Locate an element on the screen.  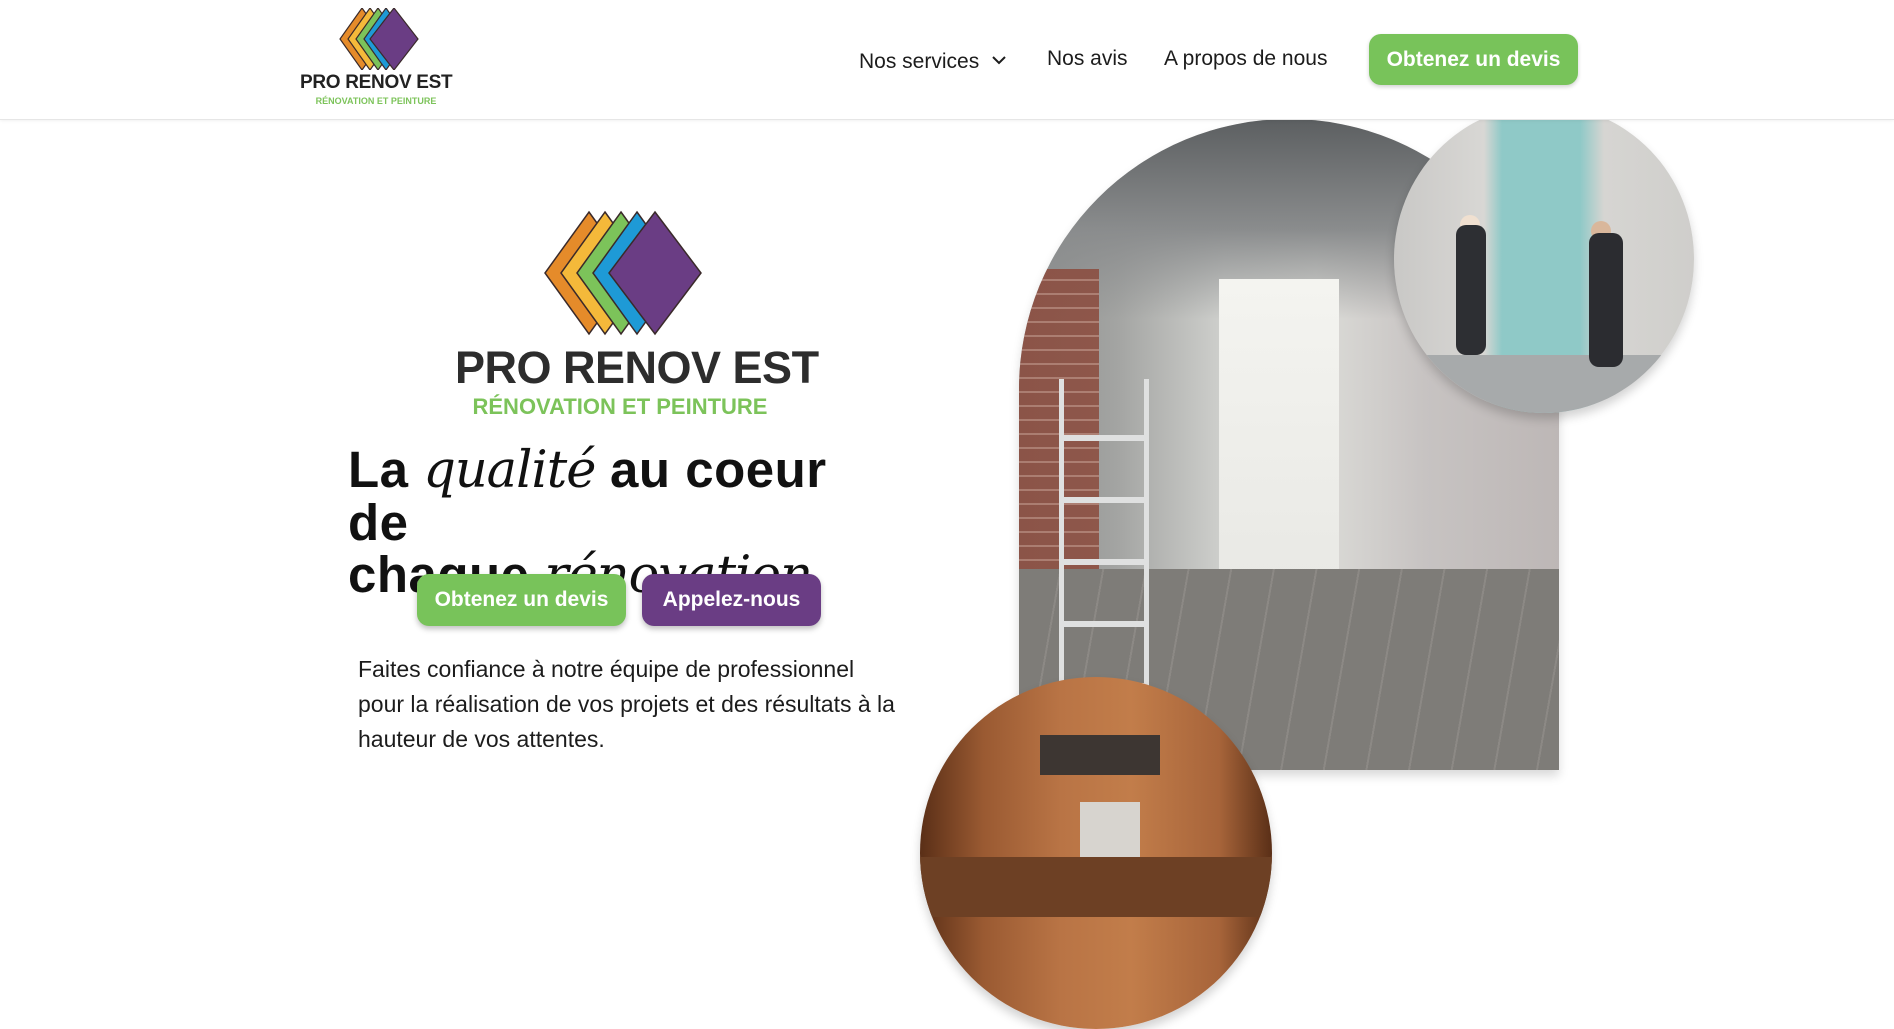
header-brand-tagline: RÉNOVATION ET PEINTURE is located at coordinates (376, 101).